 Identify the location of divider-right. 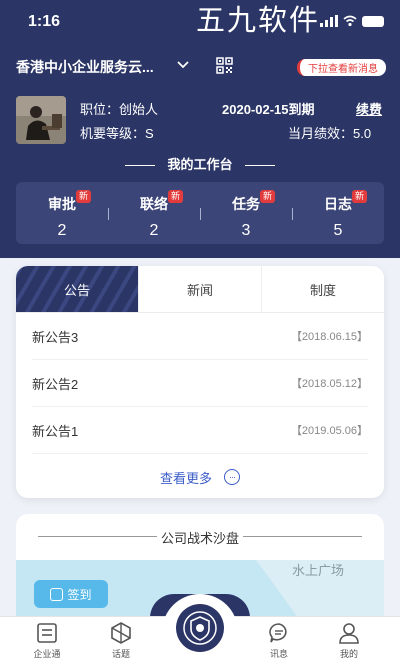
(259, 166).